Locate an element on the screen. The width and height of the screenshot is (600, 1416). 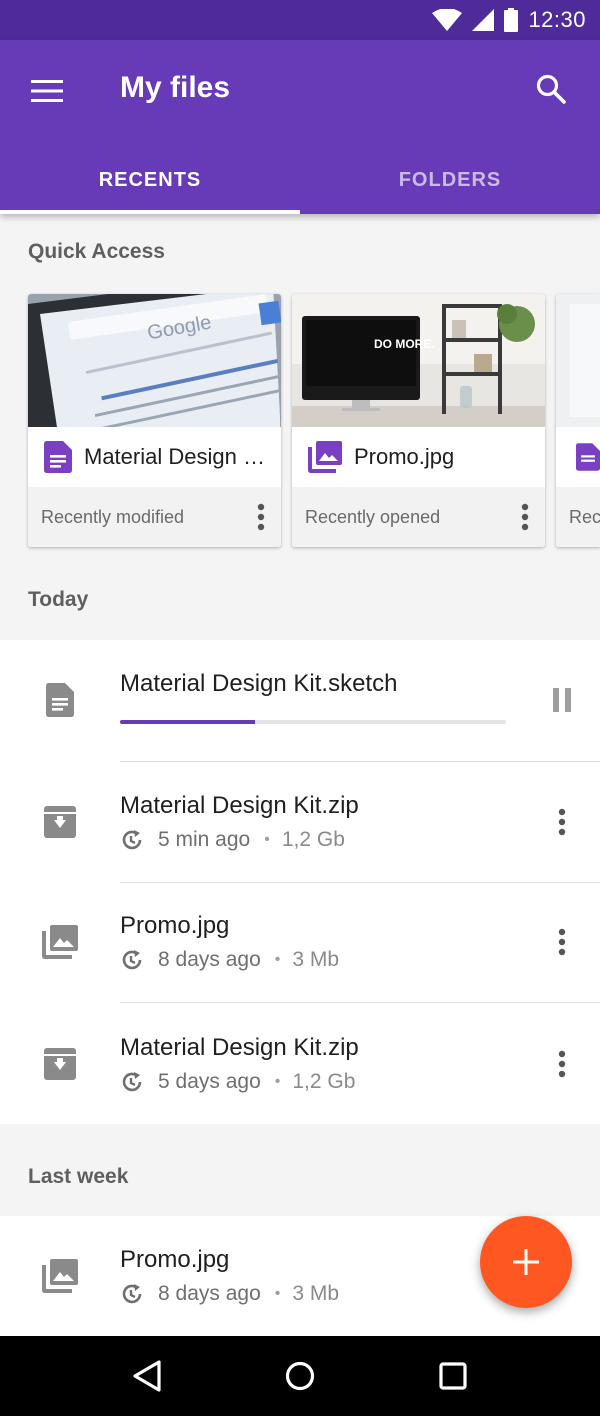
add-button is located at coordinates (526, 1262).